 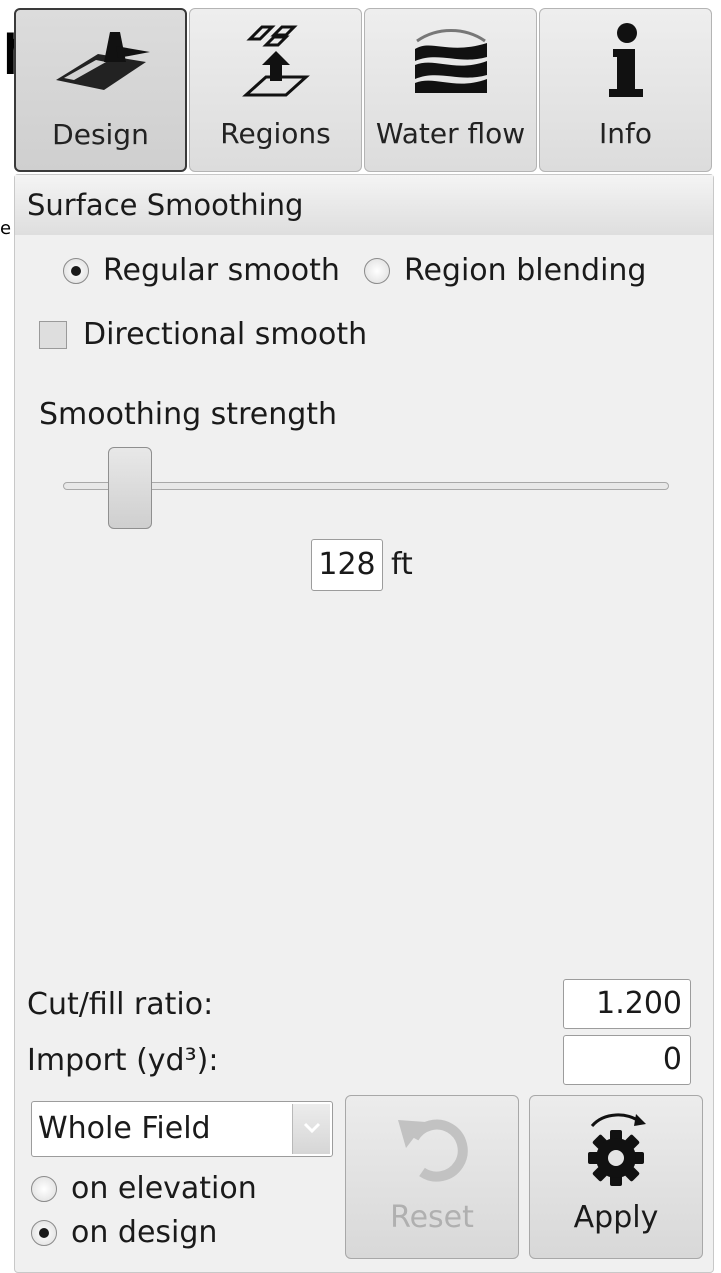 What do you see at coordinates (625, 133) in the screenshot?
I see `tab-info-label: Info` at bounding box center [625, 133].